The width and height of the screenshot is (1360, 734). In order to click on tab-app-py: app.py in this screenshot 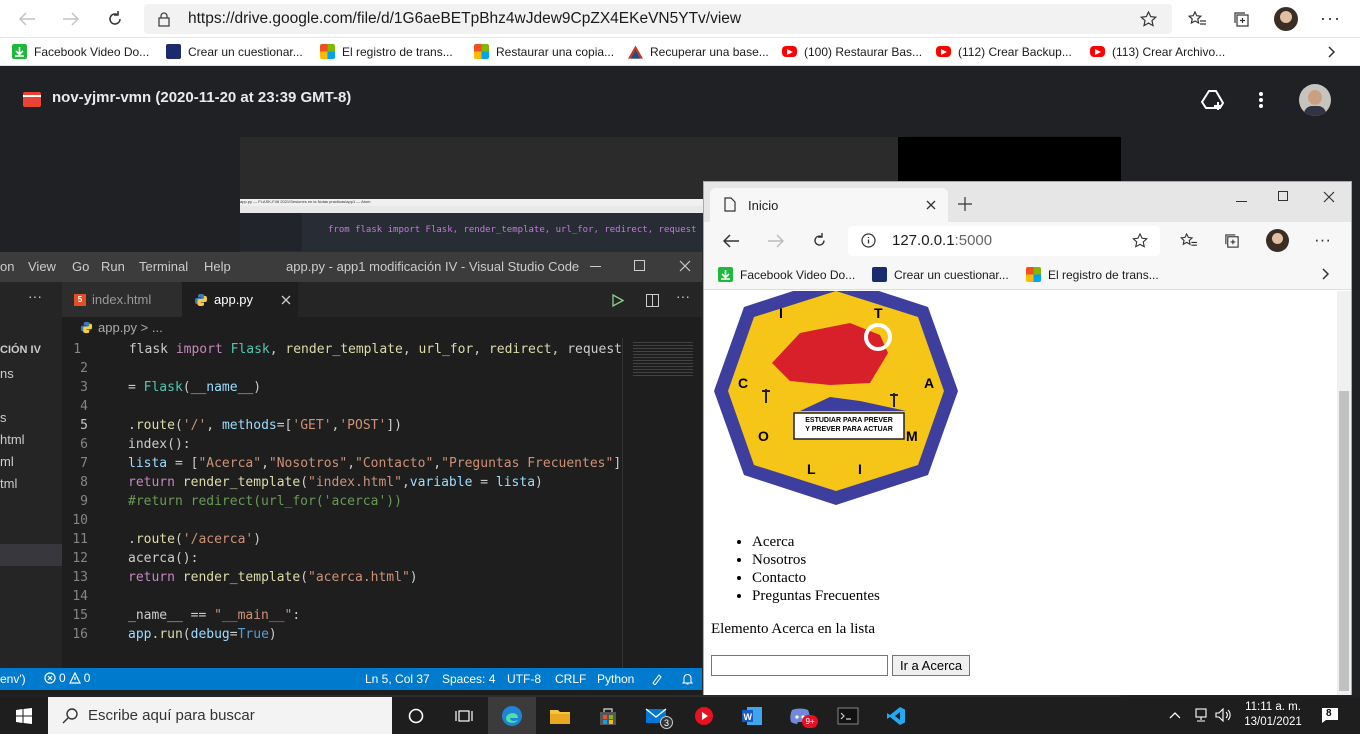, I will do `click(240, 299)`.